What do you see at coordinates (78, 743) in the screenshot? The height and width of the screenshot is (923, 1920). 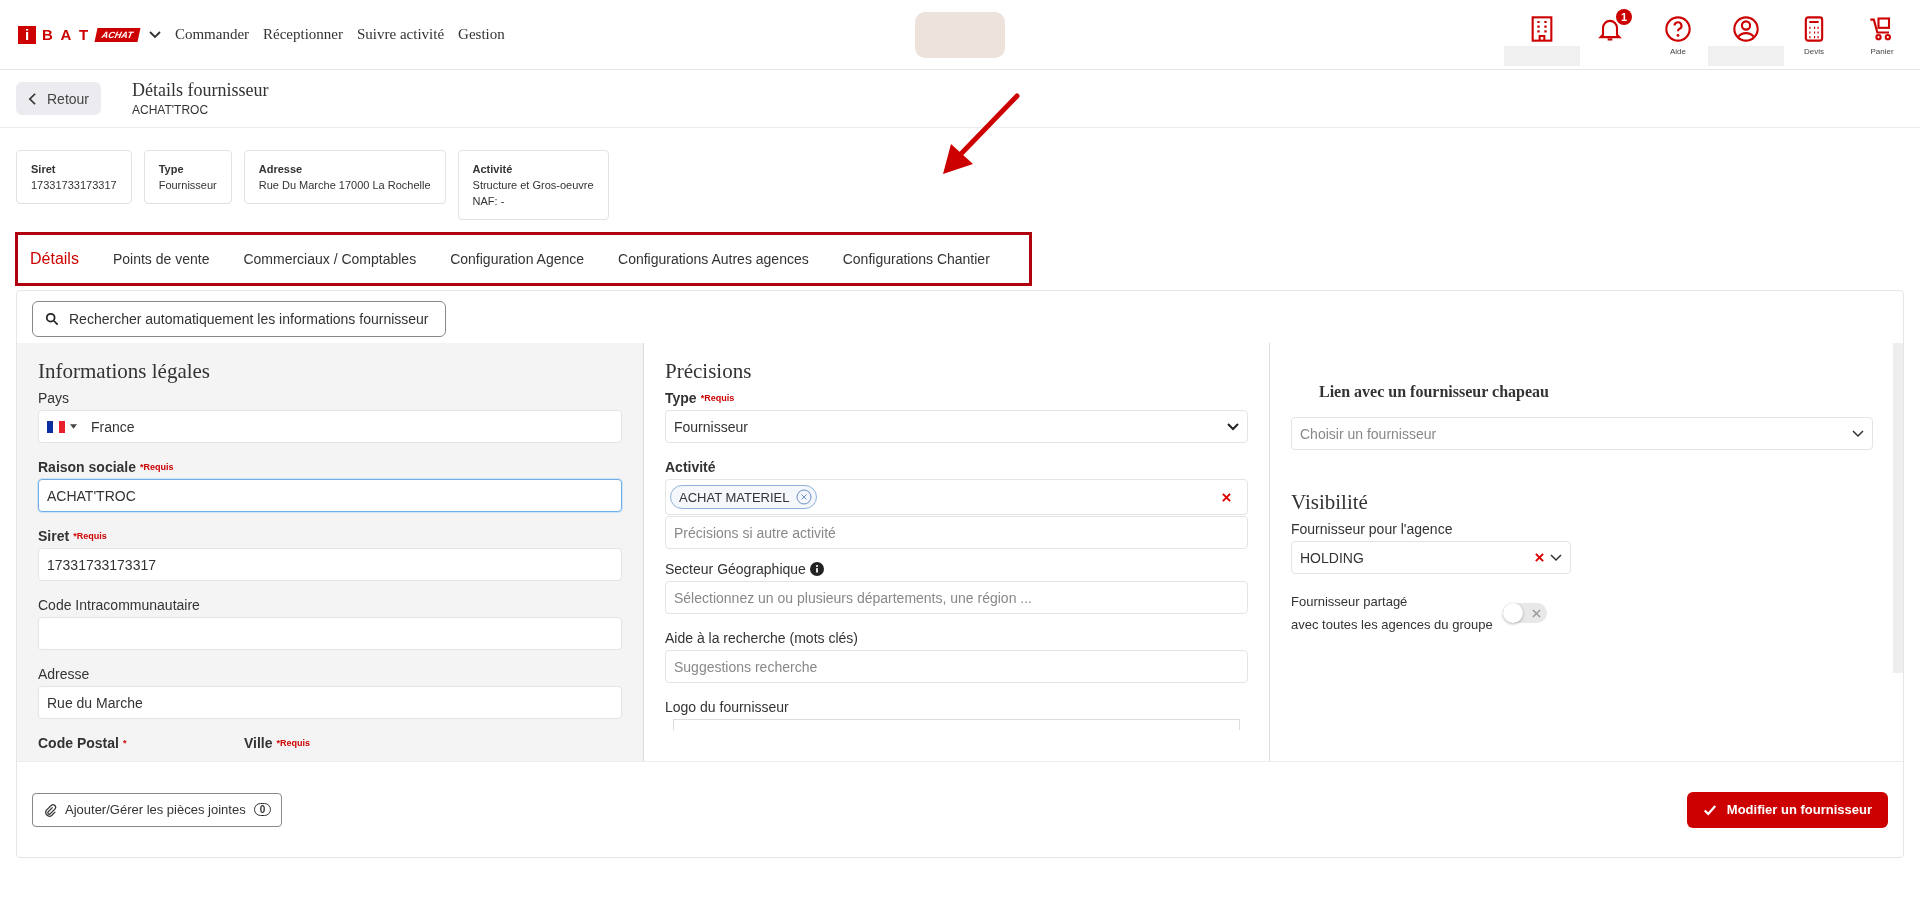 I see `field-label: Code Postal` at bounding box center [78, 743].